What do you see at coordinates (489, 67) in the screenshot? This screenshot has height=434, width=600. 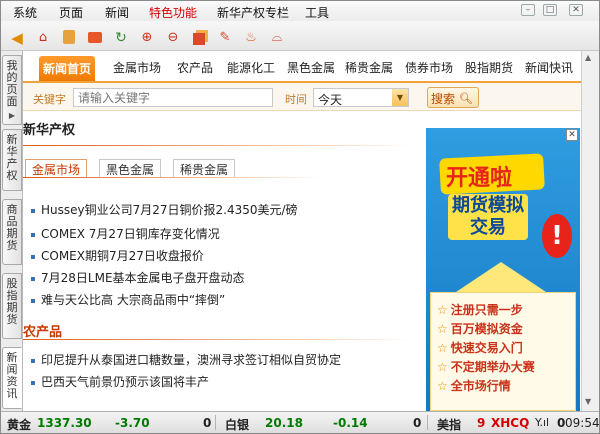 I see `nav-index-futures: 股指期货` at bounding box center [489, 67].